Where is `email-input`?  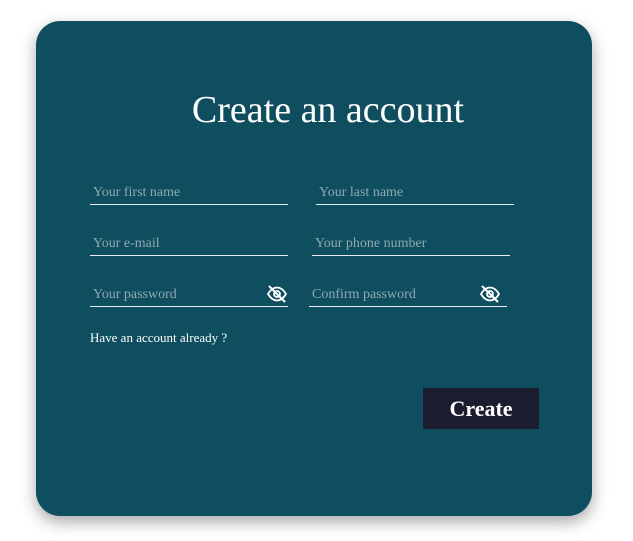
email-input is located at coordinates (189, 244).